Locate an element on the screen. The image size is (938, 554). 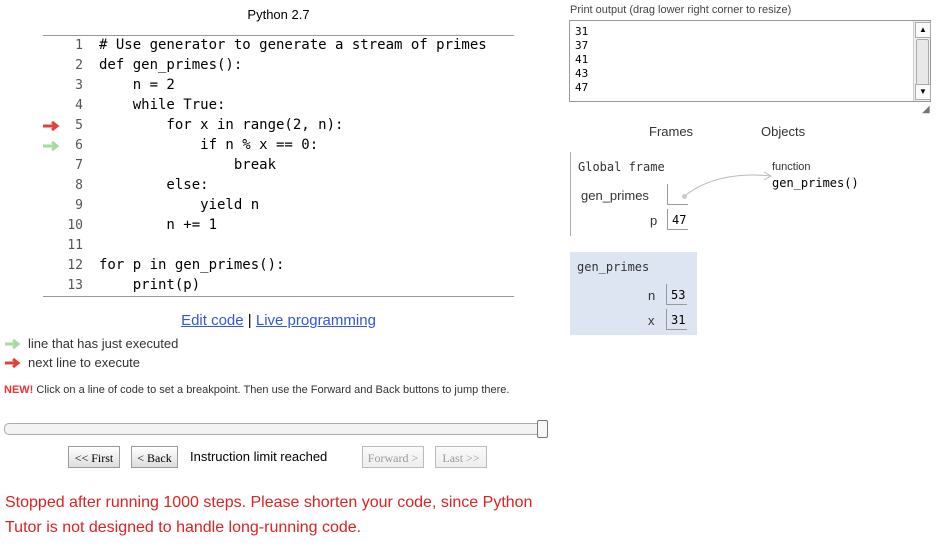
line-number: 4 is located at coordinates (79, 105).